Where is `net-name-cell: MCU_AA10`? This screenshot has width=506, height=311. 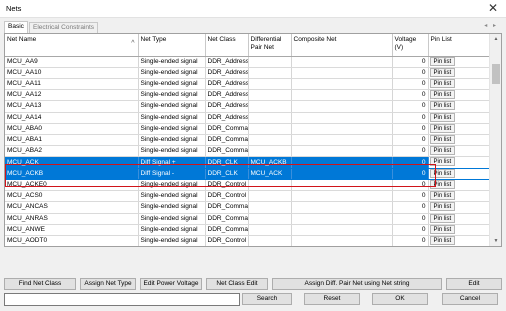
net-name-cell: MCU_AA10 is located at coordinates (72, 73).